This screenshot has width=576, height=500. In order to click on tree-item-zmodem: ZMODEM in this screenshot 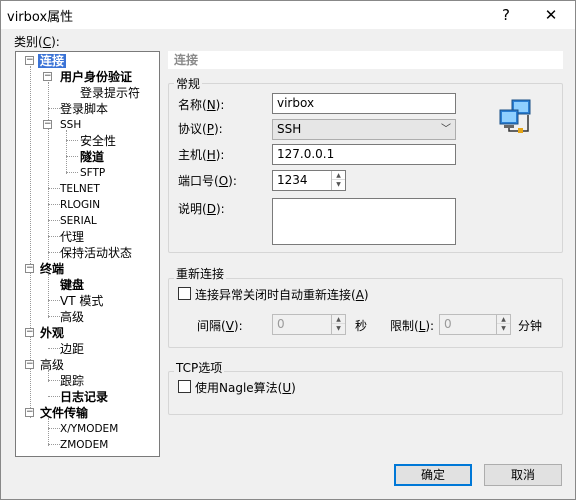, I will do `click(84, 445)`.